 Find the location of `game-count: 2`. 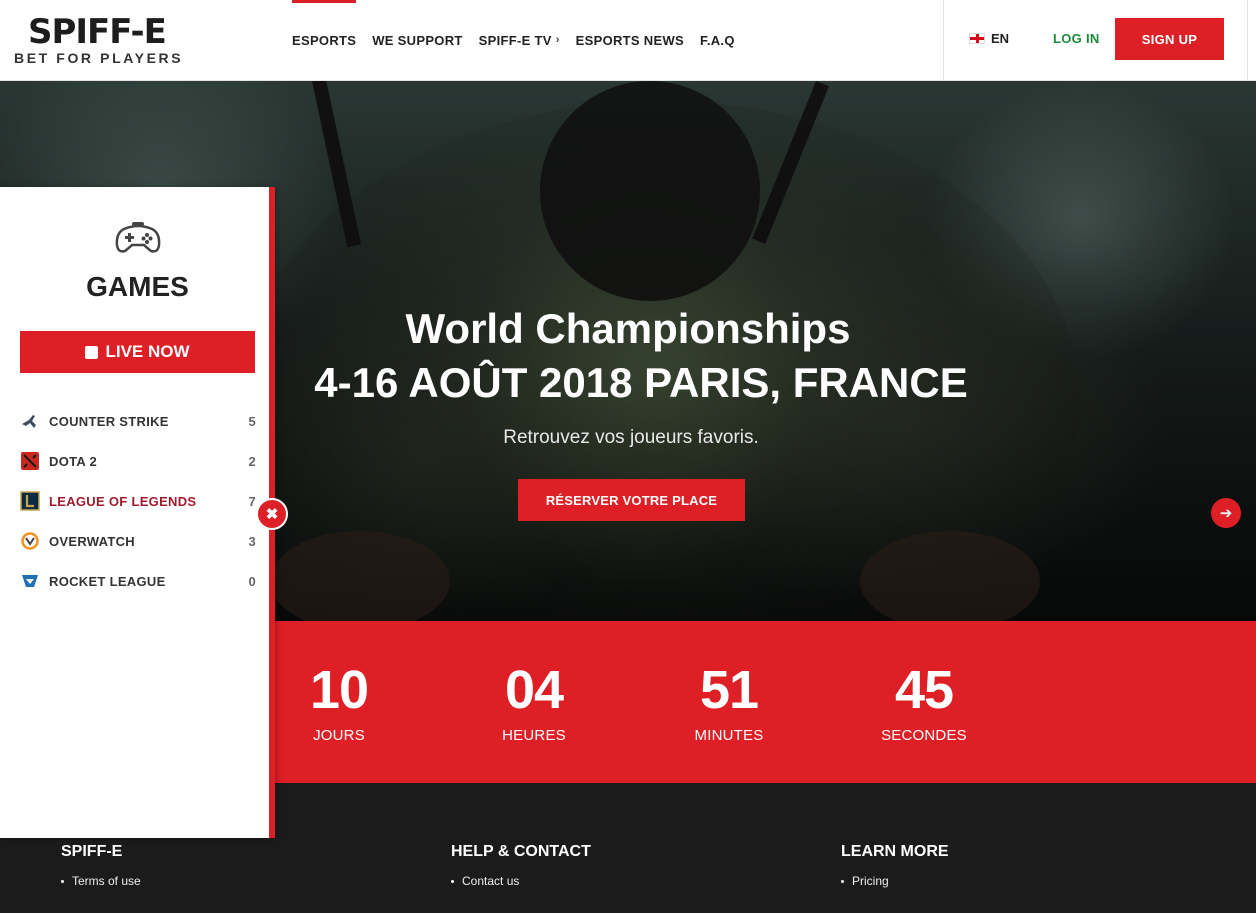

game-count: 2 is located at coordinates (252, 461).